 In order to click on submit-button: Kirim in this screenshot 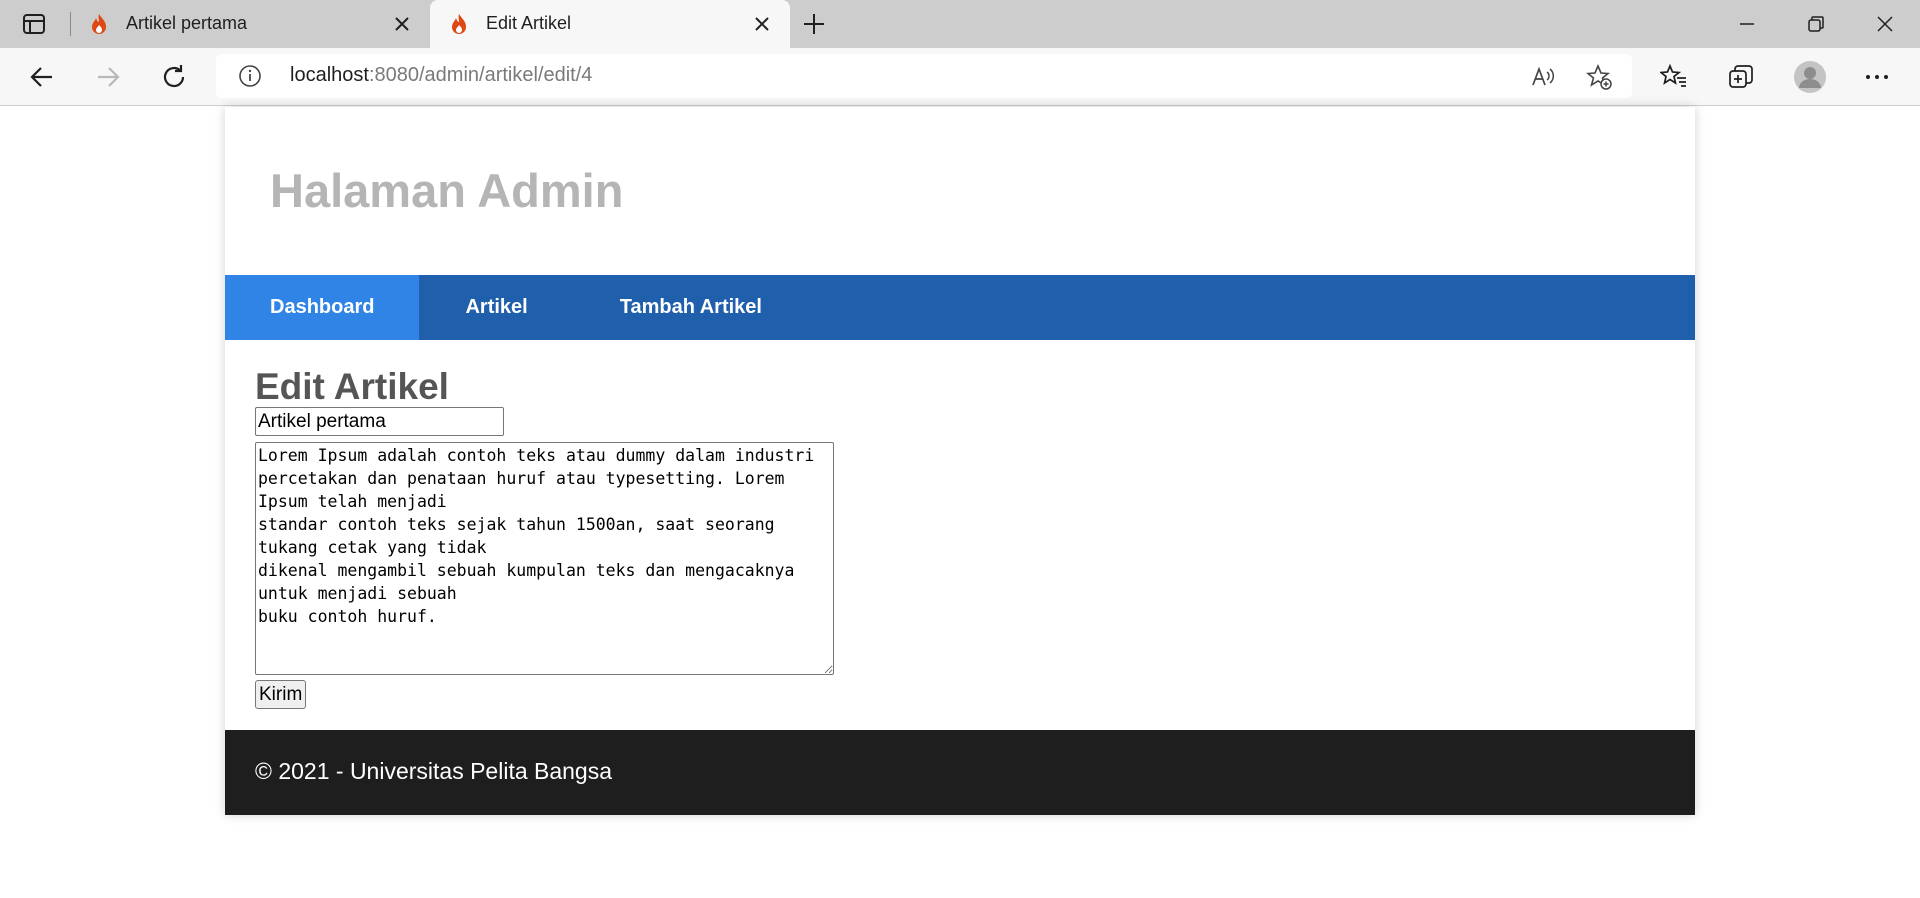, I will do `click(281, 694)`.